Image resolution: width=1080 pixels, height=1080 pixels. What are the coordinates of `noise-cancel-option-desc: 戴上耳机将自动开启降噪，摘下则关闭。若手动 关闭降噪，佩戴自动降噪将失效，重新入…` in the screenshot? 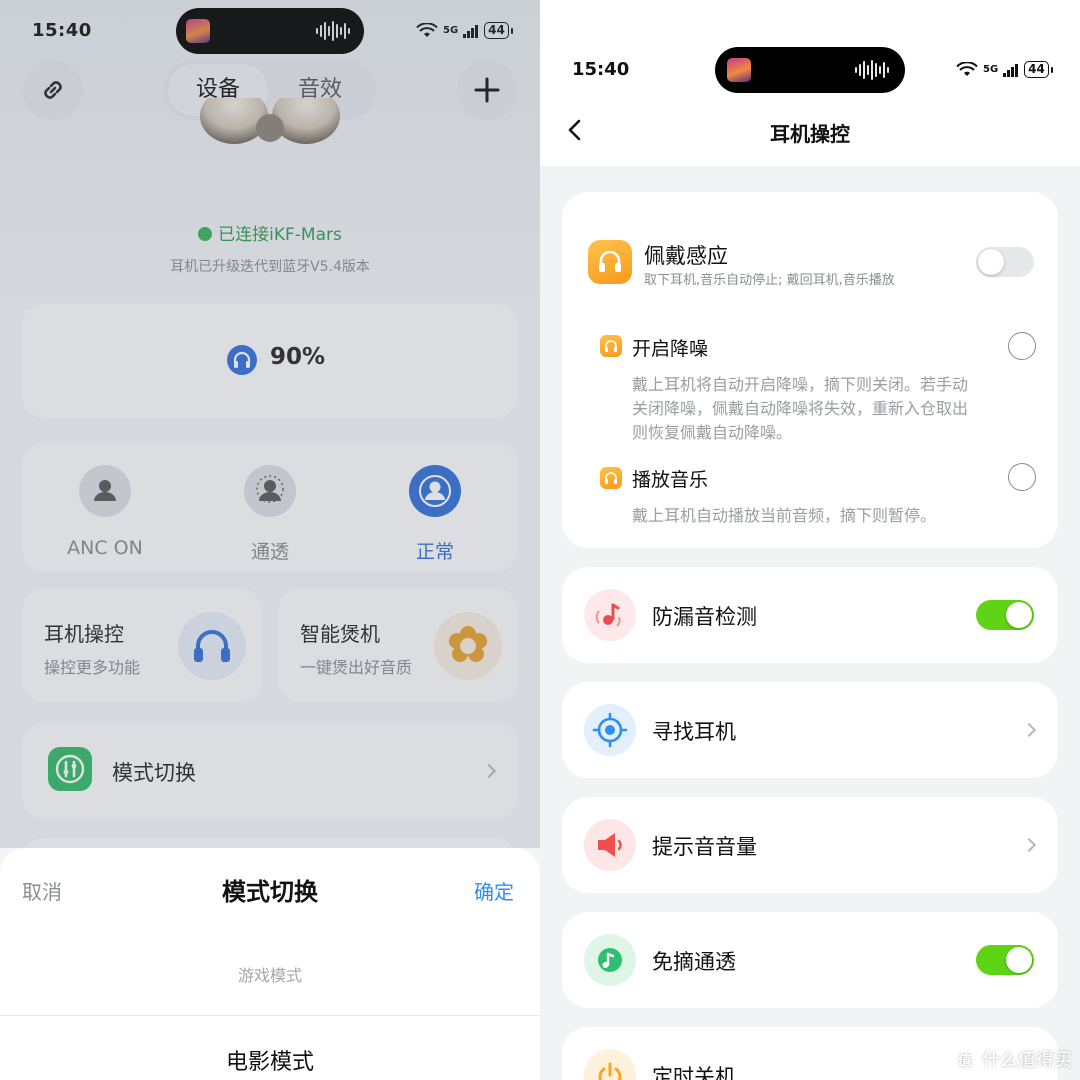 It's located at (800, 409).